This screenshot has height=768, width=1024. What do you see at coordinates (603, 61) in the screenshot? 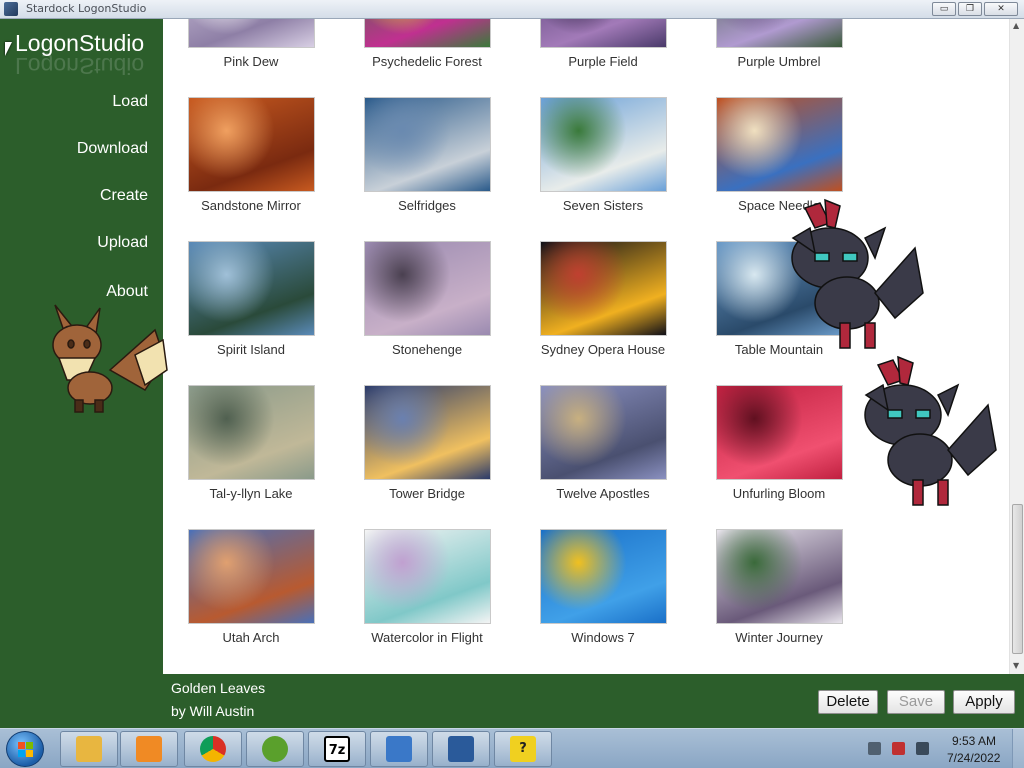
I see `tile-label: Purple Field` at bounding box center [603, 61].